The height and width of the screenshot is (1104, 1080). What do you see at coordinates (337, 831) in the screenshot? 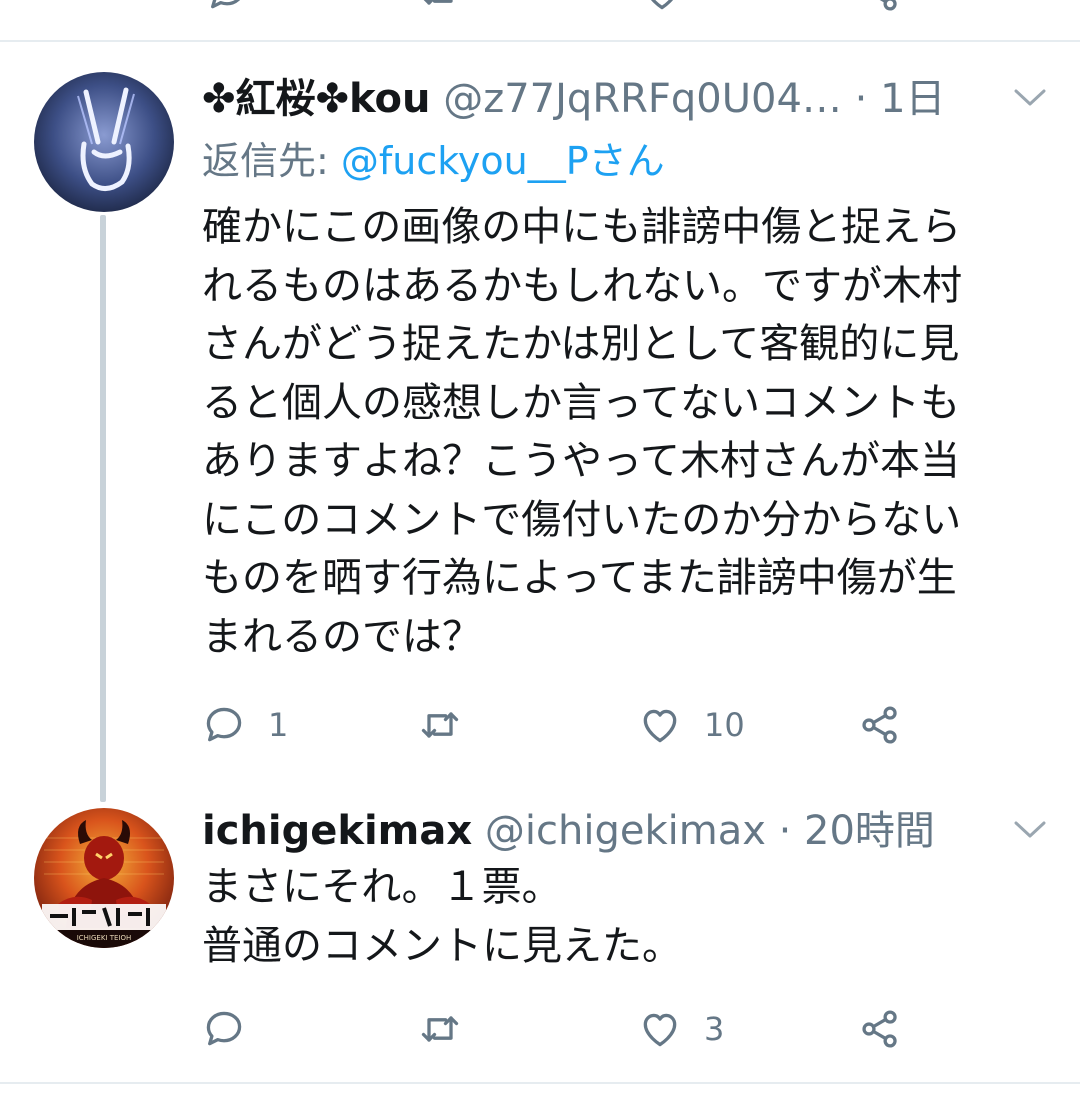
I see `display-name: ichigekimax` at bounding box center [337, 831].